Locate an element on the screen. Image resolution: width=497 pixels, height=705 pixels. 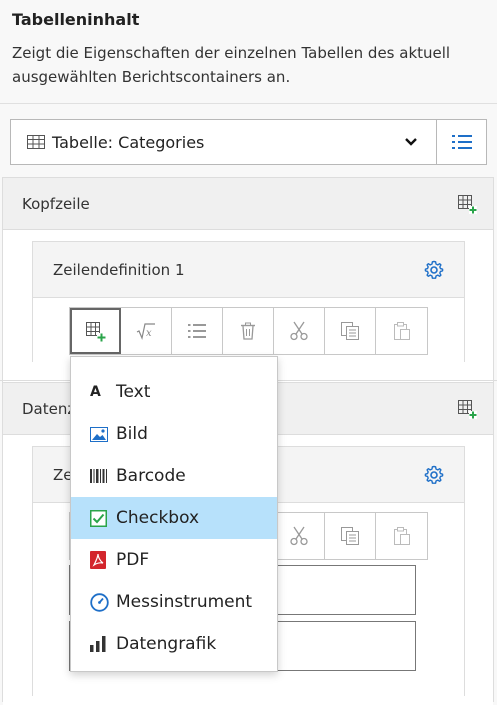
cell-toolbar-1: x is located at coordinates (248, 331).